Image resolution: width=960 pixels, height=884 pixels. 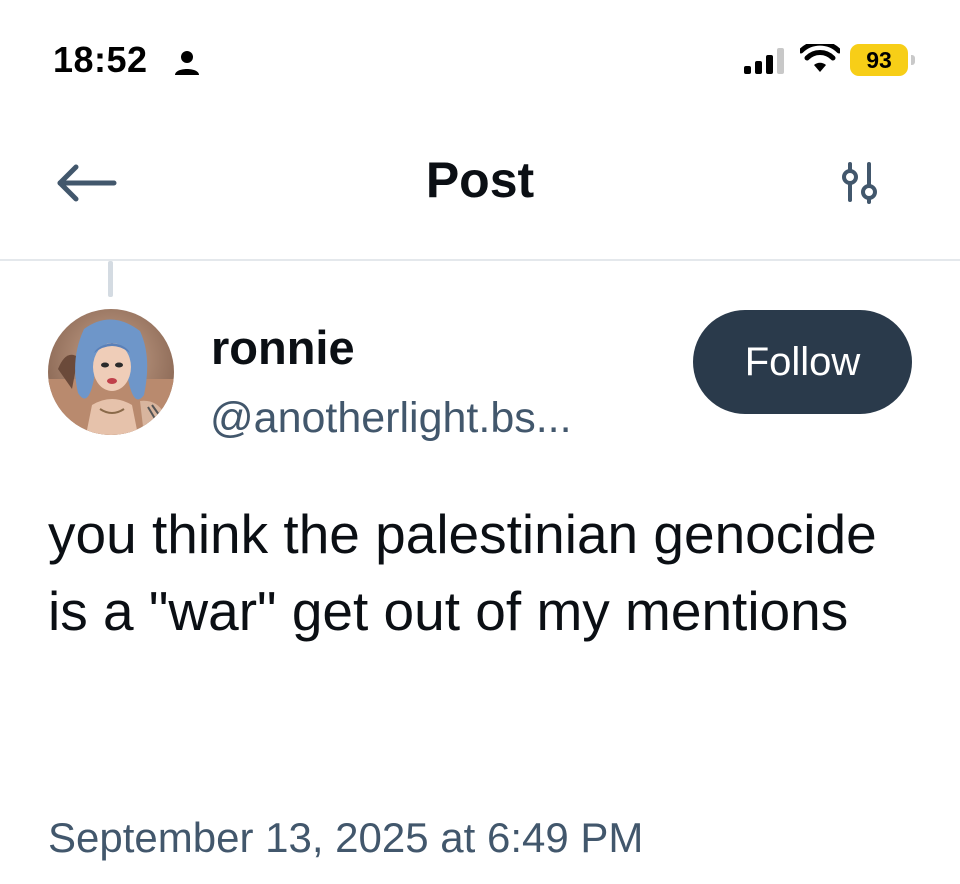 I want to click on page-title: Post, so click(x=480, y=180).